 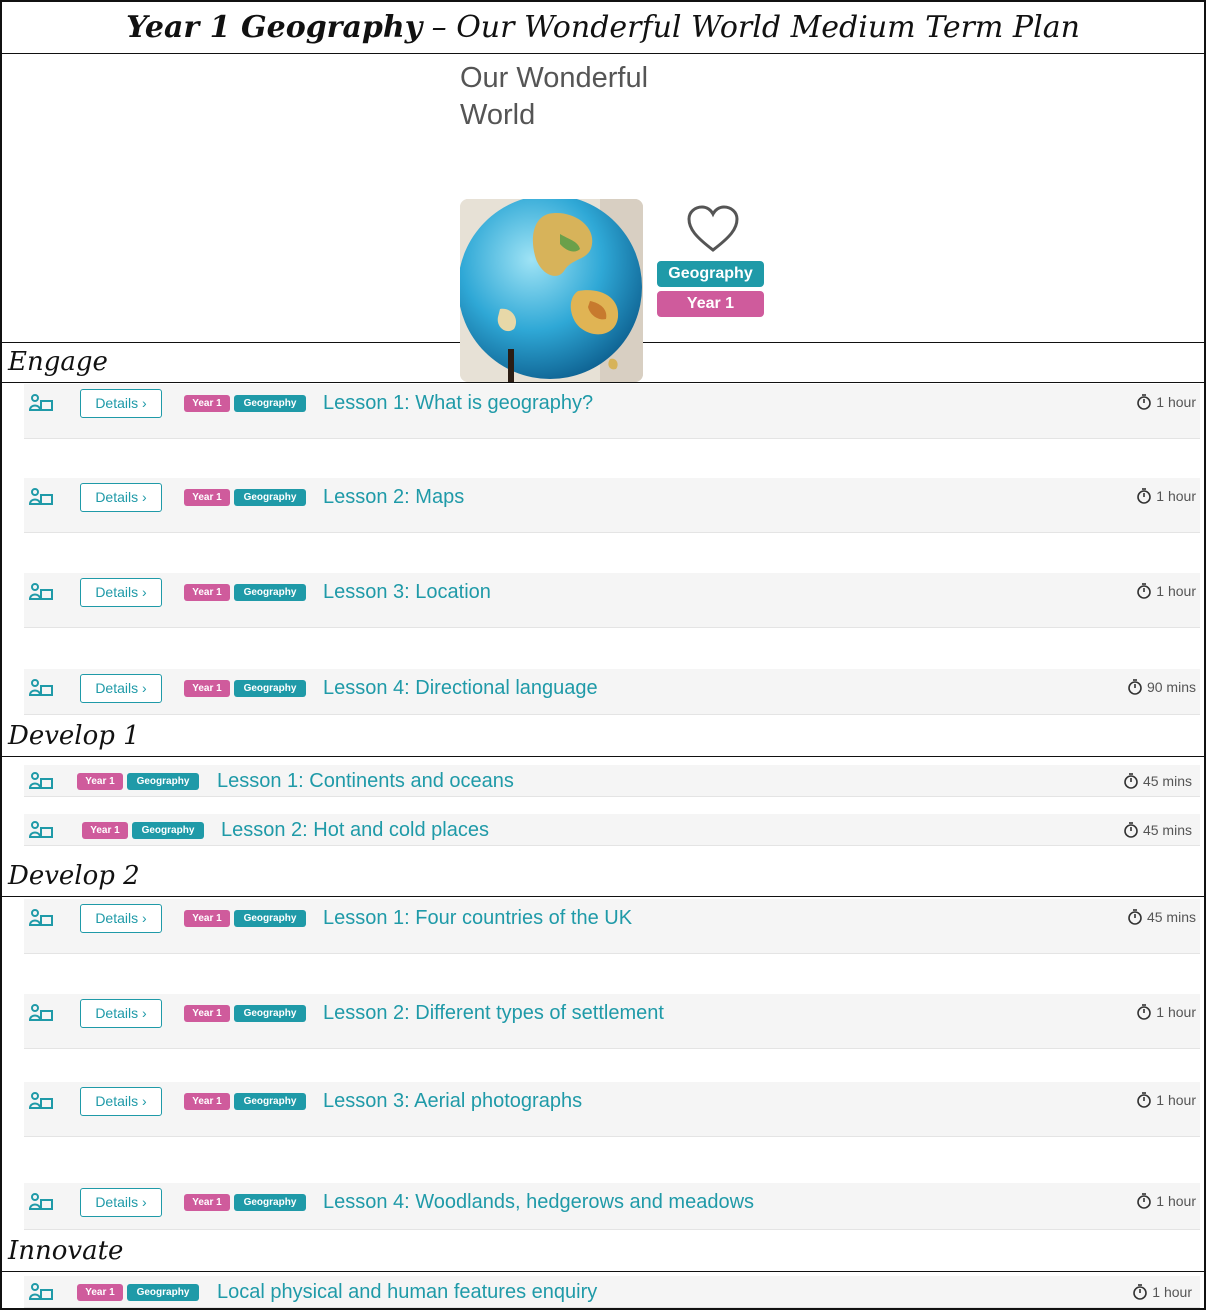 What do you see at coordinates (554, 96) in the screenshot?
I see `unit-title: Our Wonderful World` at bounding box center [554, 96].